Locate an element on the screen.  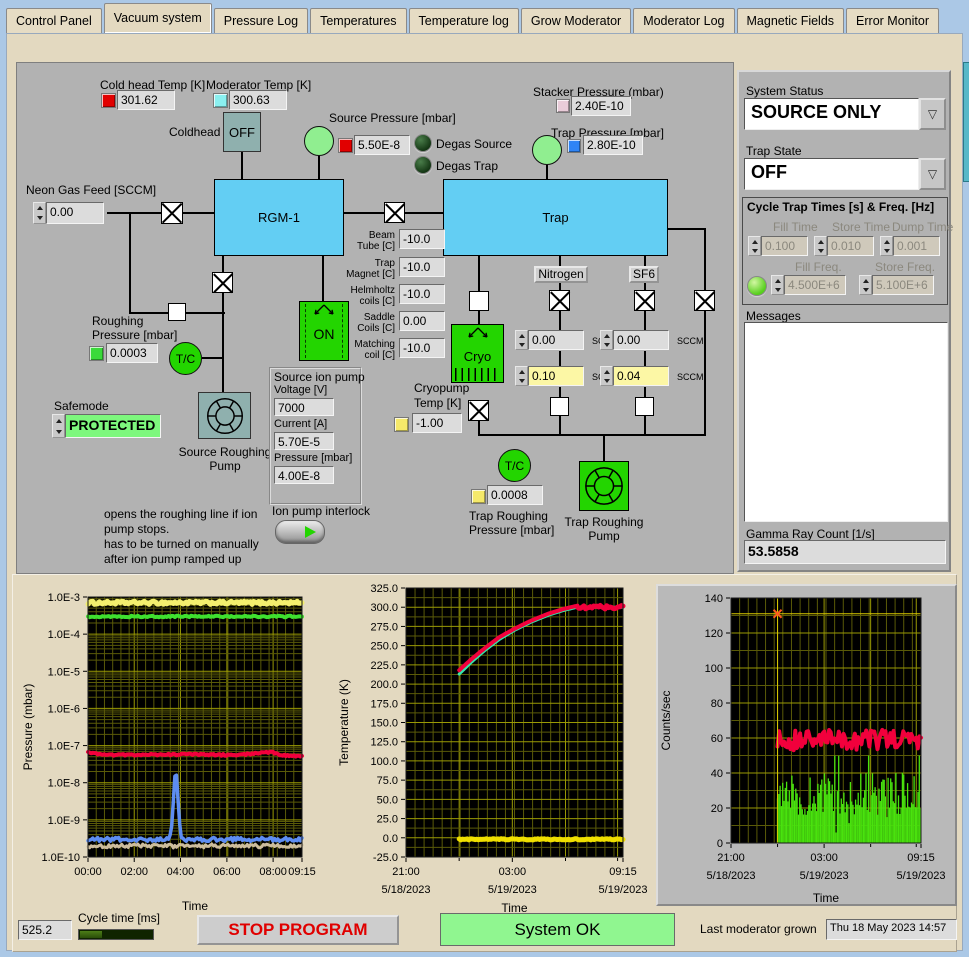
source-roughing-valve-icon is located at coordinates (222, 282).